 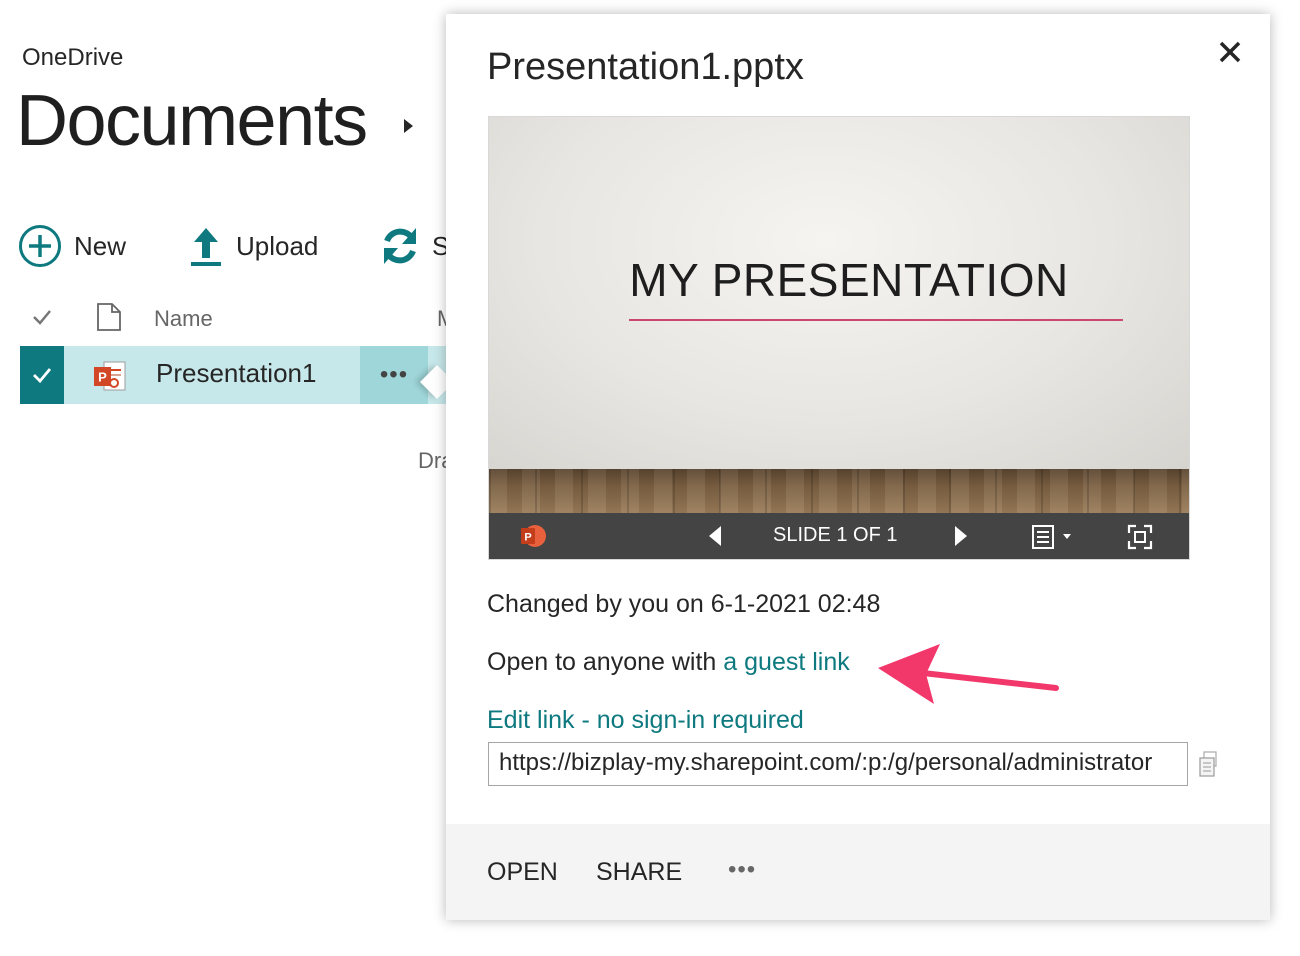 What do you see at coordinates (441, 319) in the screenshot?
I see `column-header-modified: M` at bounding box center [441, 319].